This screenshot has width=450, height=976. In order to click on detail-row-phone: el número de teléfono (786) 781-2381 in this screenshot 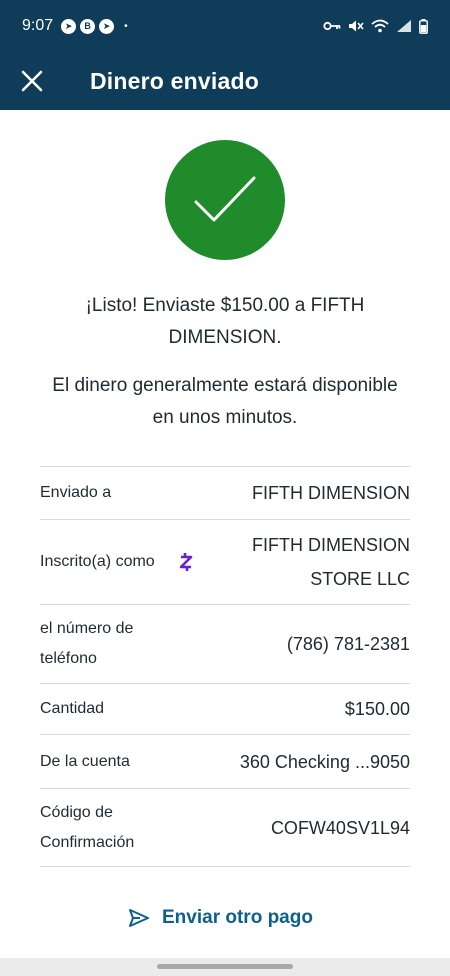, I will do `click(225, 644)`.